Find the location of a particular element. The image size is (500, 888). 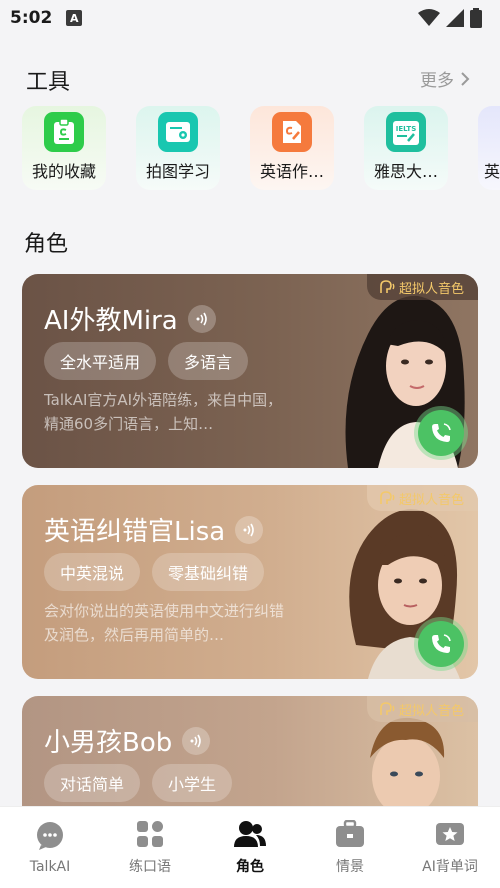

tool-label: 英 is located at coordinates (492, 171).